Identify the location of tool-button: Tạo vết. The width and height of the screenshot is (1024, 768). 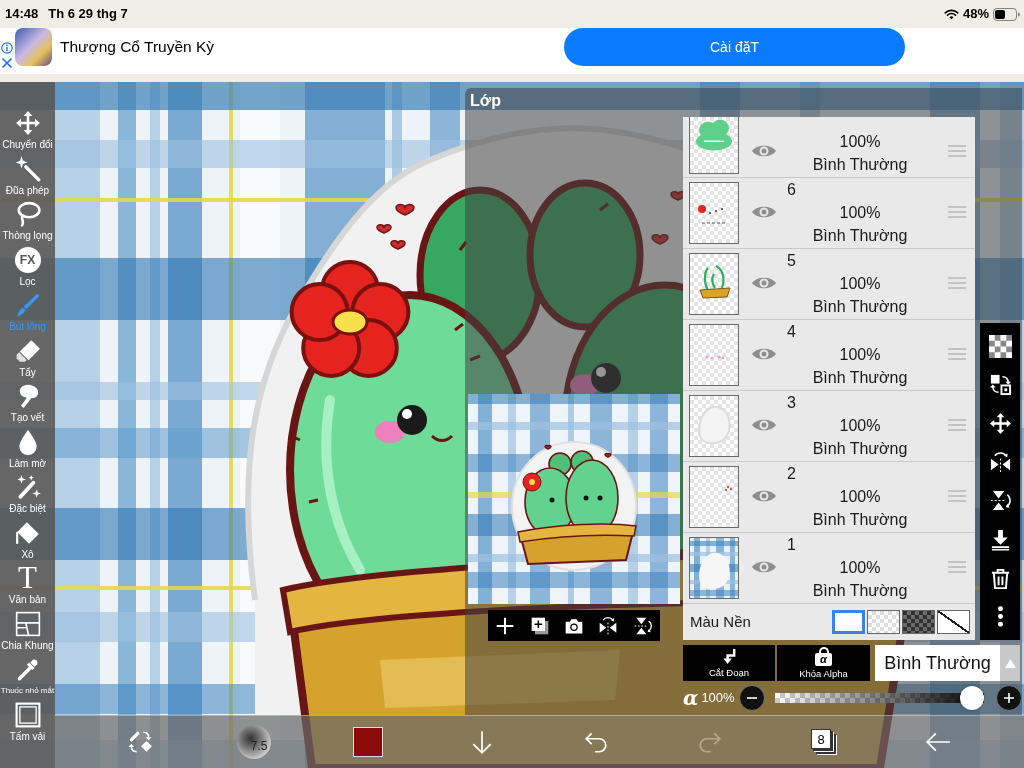
(27, 402).